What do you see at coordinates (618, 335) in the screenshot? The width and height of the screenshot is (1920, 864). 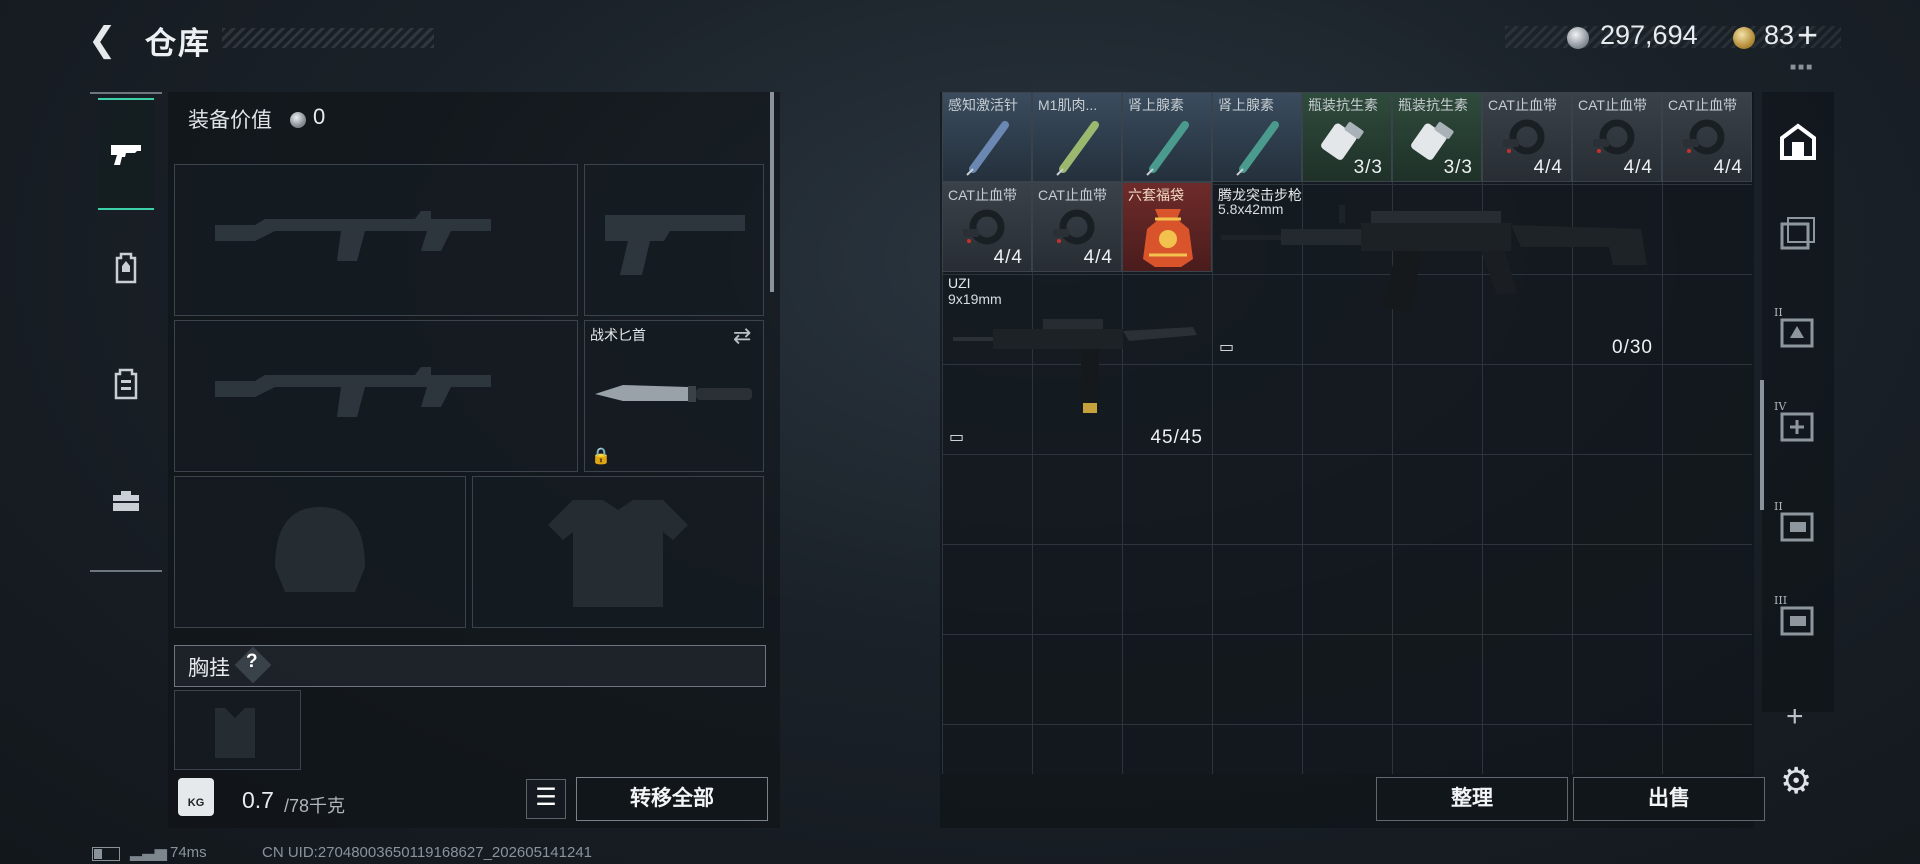 I see `knife-label: 战术匕首` at bounding box center [618, 335].